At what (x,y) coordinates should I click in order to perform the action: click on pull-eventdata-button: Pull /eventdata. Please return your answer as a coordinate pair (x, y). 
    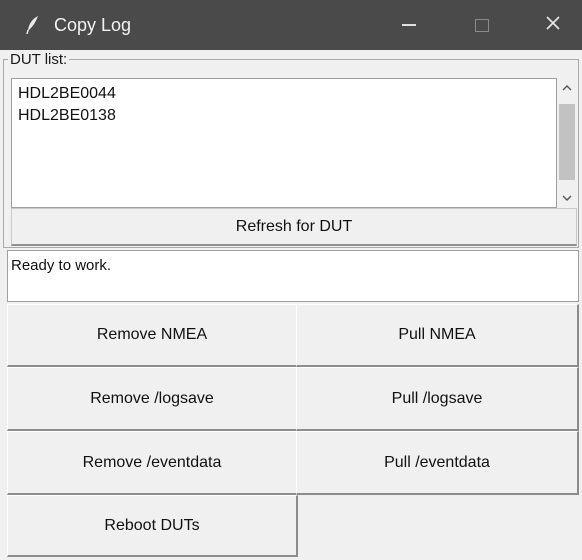
    Looking at the image, I should click on (437, 463).